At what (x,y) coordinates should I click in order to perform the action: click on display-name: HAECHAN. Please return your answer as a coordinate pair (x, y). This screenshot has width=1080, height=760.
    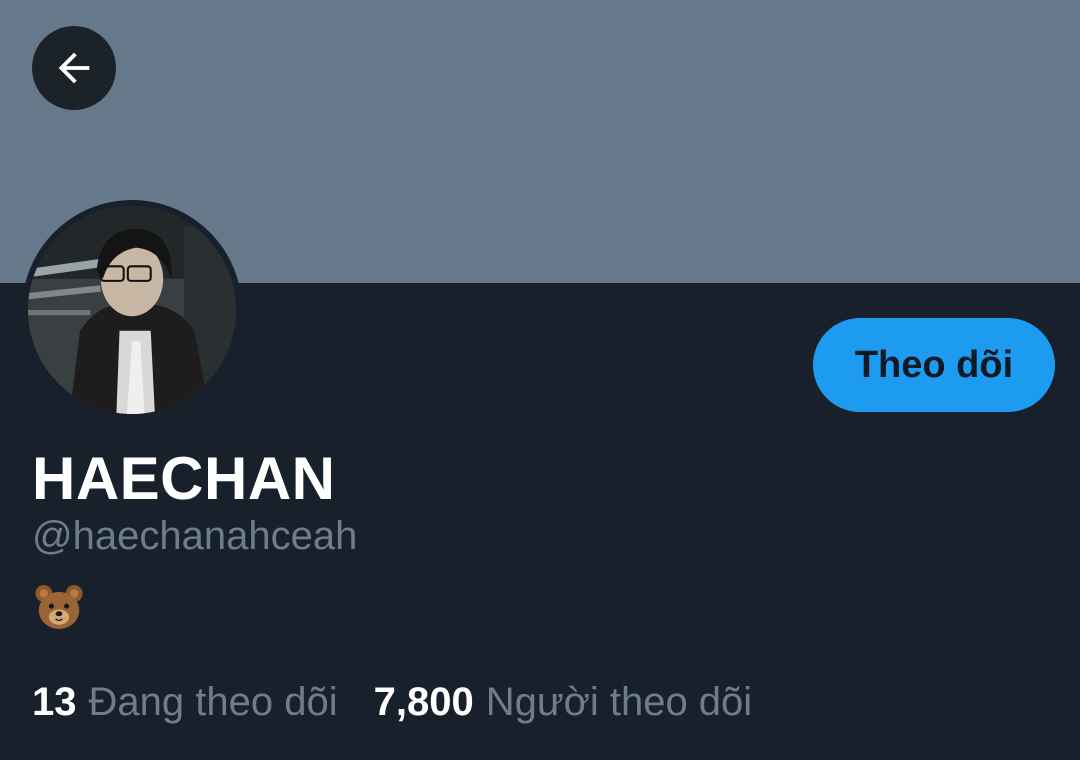
    Looking at the image, I should click on (184, 478).